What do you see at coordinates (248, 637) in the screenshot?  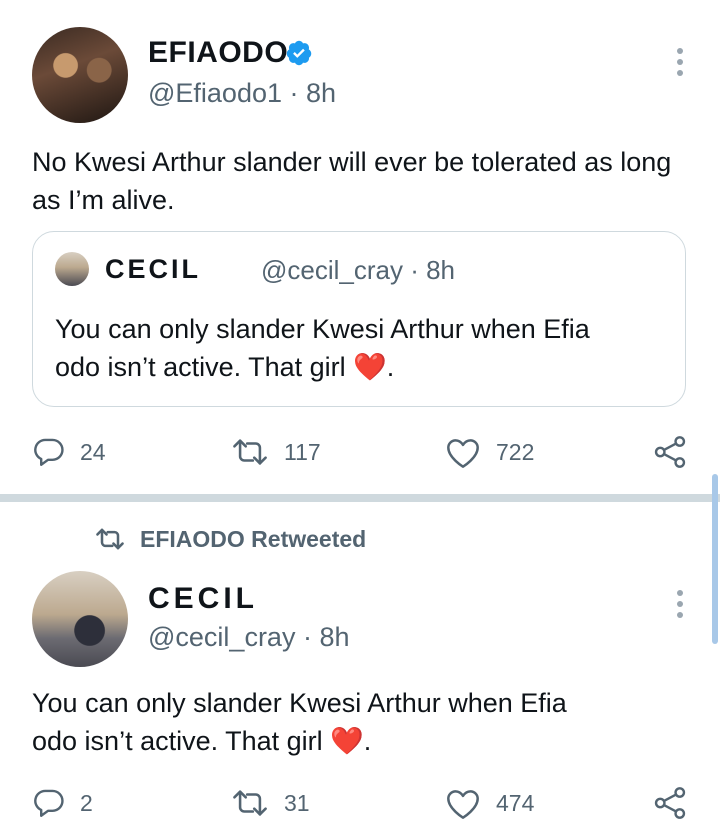 I see `handle-timestamp: @cecil_cray · 8h` at bounding box center [248, 637].